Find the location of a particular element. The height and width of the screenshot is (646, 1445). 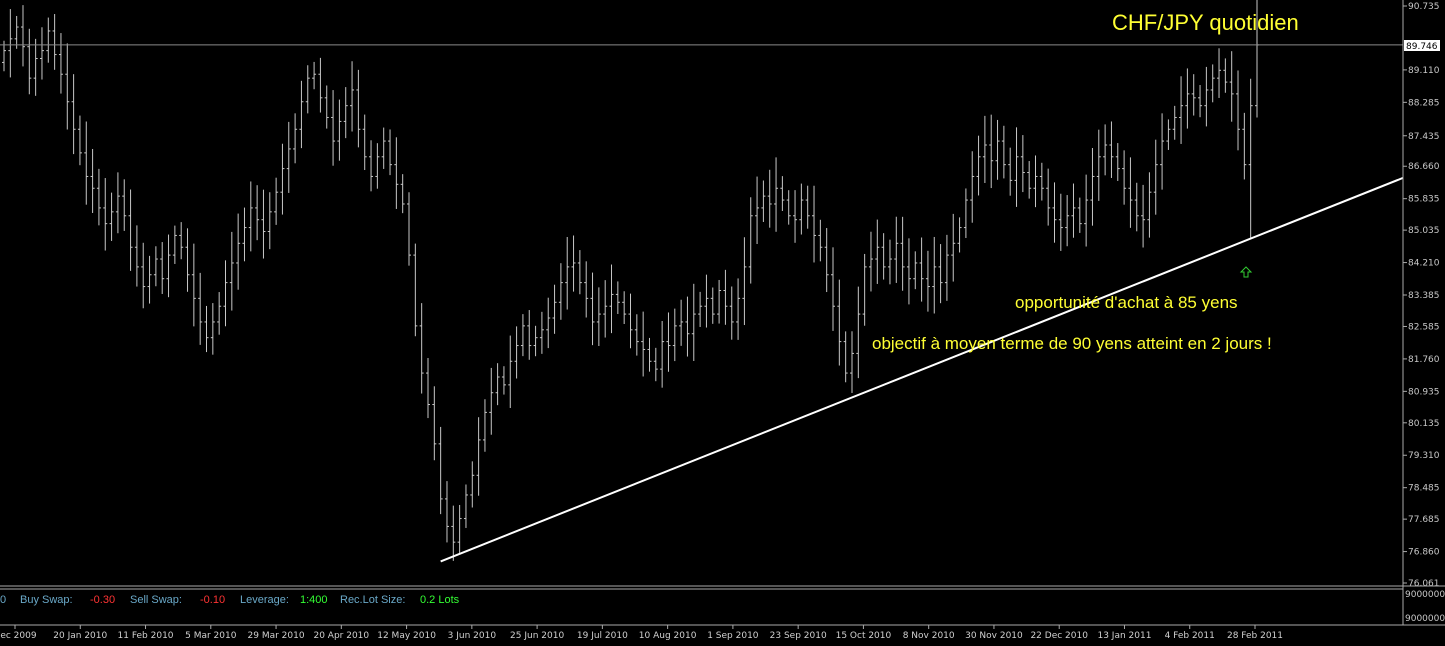

date-tick-label: 1 Sep 2010 is located at coordinates (733, 636).